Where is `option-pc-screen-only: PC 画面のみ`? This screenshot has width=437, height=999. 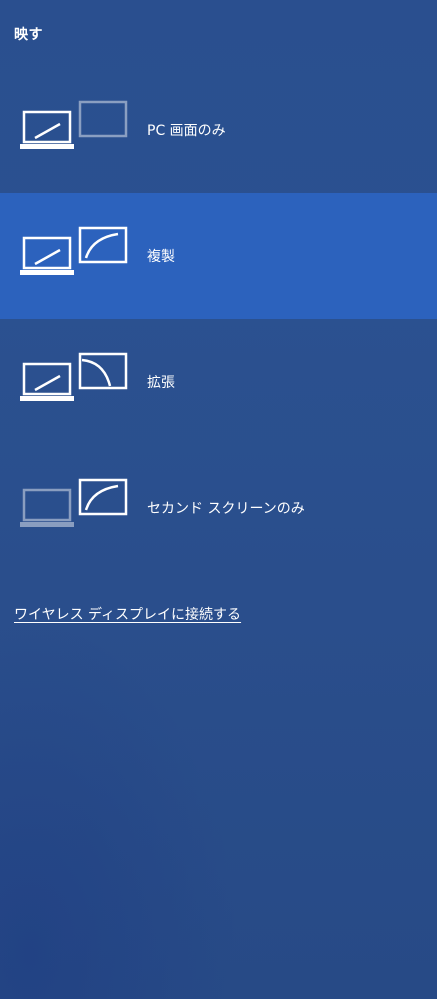 option-pc-screen-only: PC 画面のみ is located at coordinates (218, 130).